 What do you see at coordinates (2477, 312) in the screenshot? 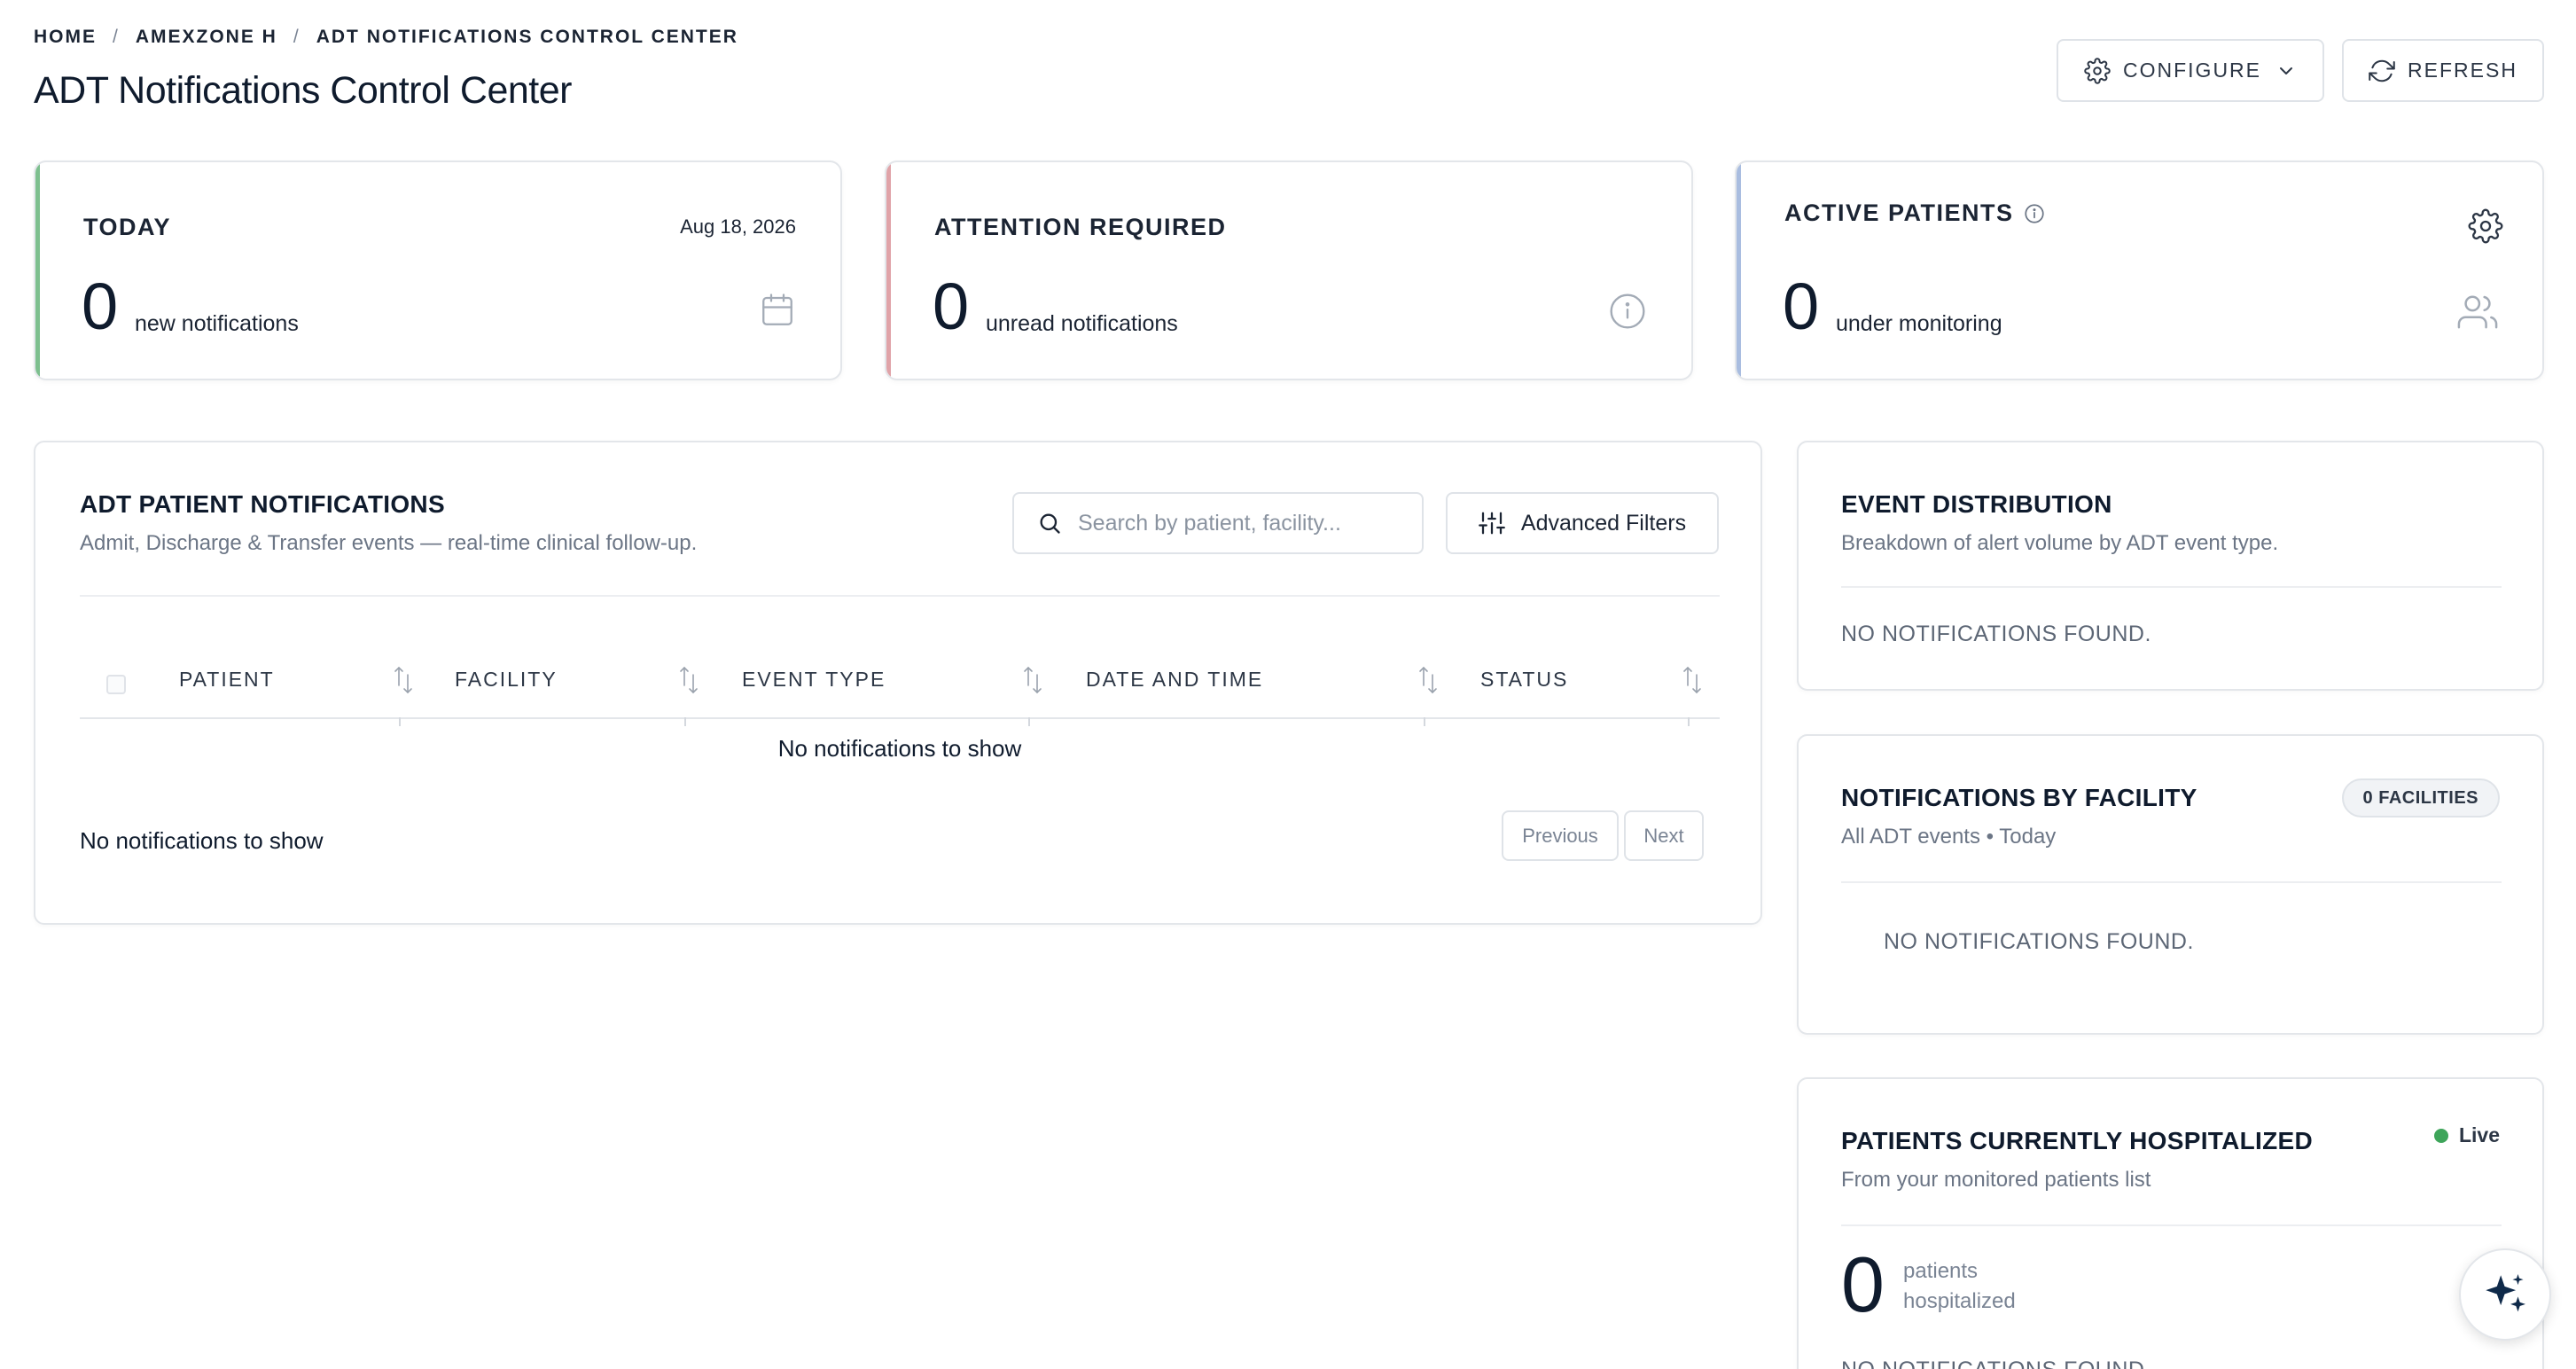
I see `users-icon` at bounding box center [2477, 312].